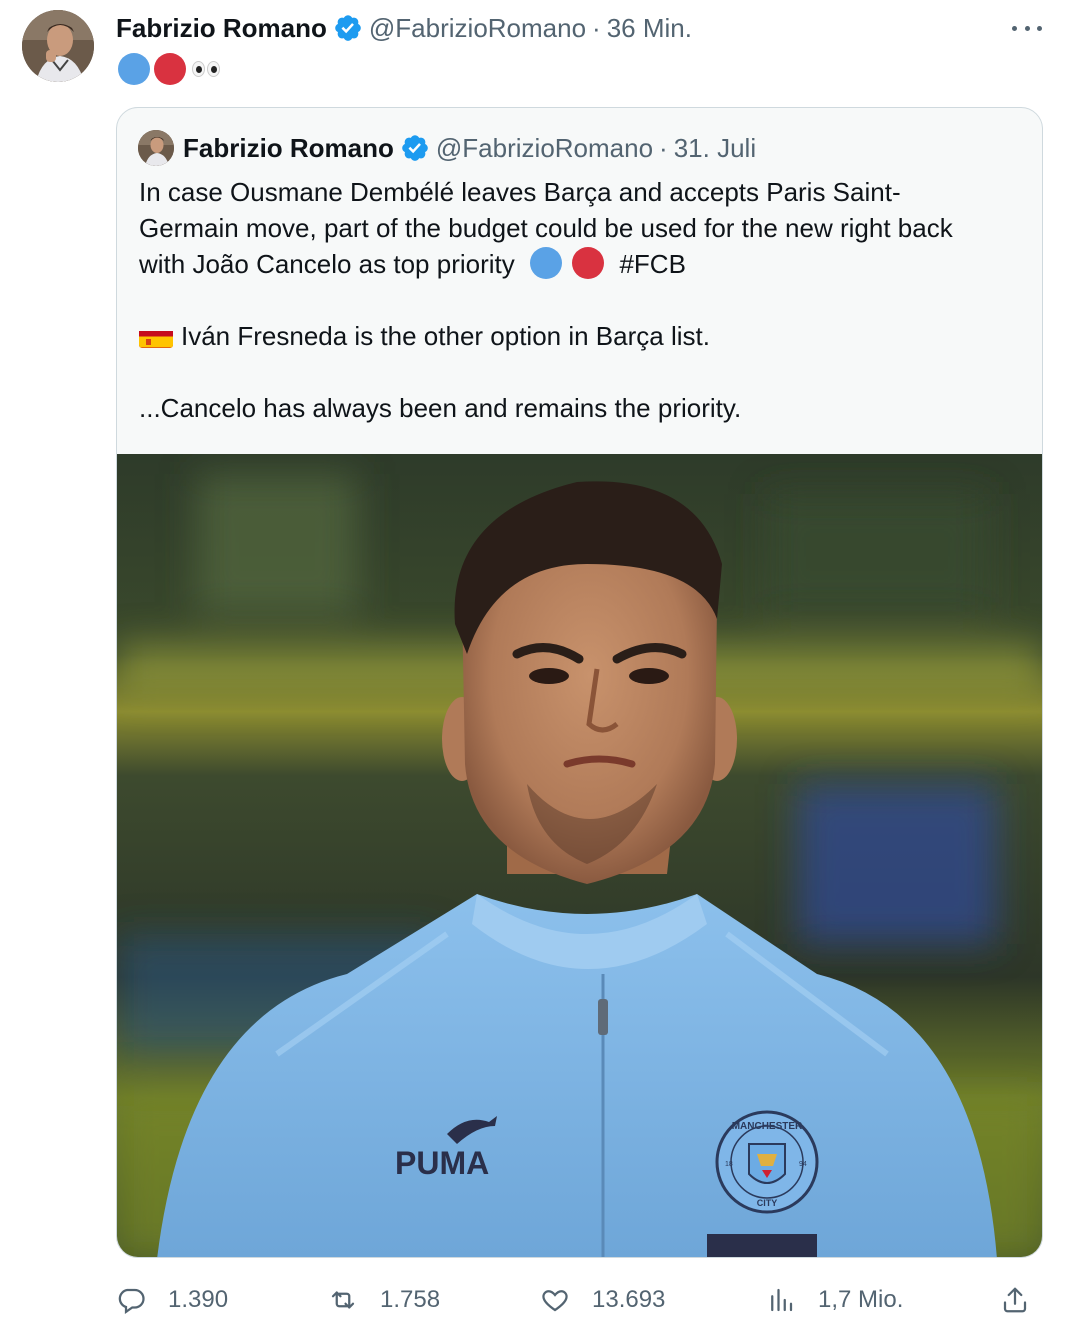 Image resolution: width=1068 pixels, height=1332 pixels. Describe the element at coordinates (629, 1299) in the screenshot. I see `like-count: 13.693` at that location.